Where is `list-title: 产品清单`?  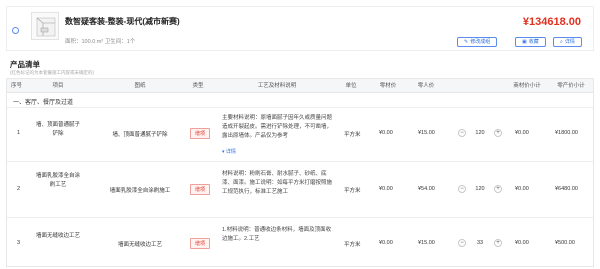 list-title: 产品清单 is located at coordinates (25, 64).